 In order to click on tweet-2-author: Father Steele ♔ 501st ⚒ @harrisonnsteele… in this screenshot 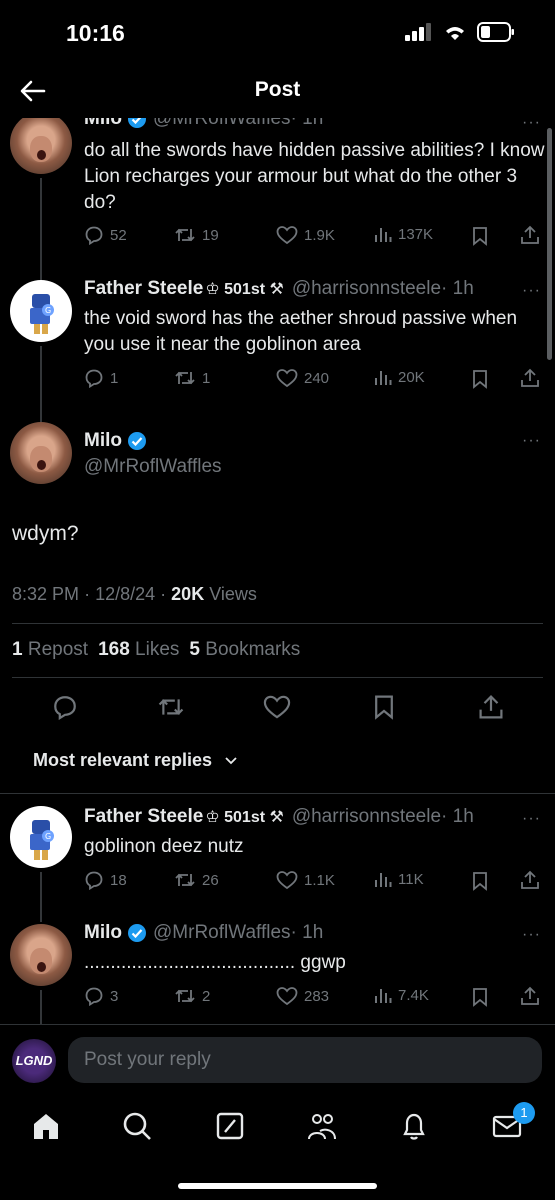, I will do `click(279, 289)`.